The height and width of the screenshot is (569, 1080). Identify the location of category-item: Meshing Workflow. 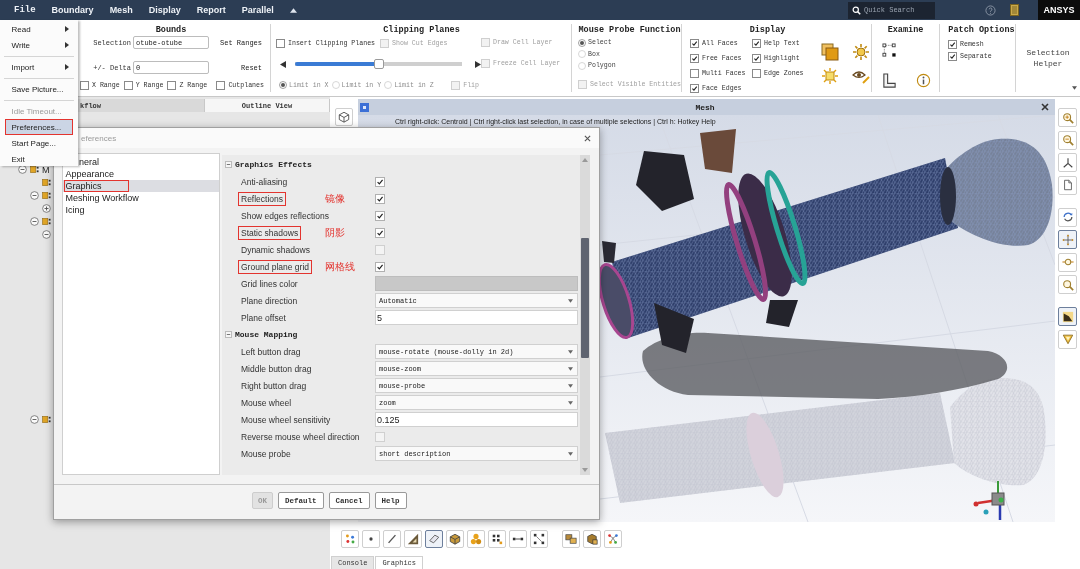
(141, 198).